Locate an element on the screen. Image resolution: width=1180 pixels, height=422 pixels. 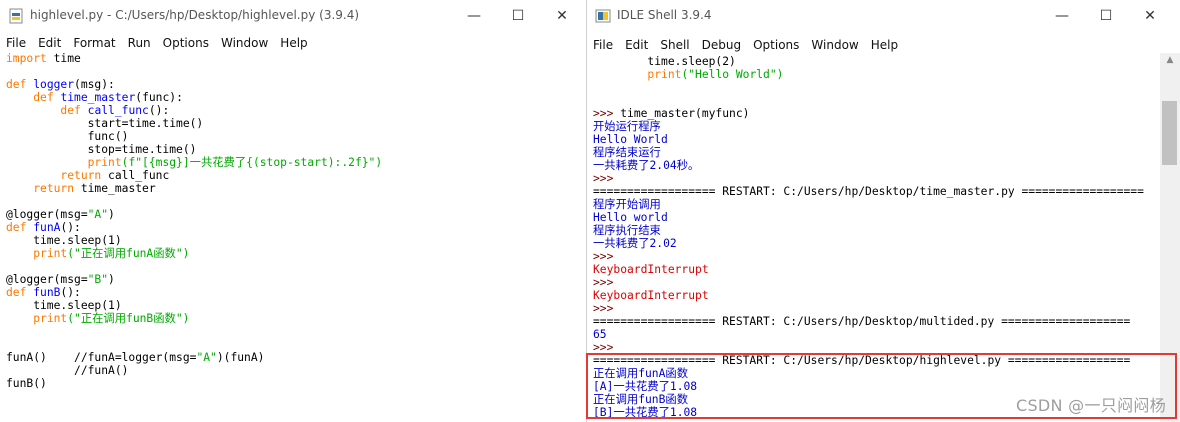
shell-title: IDLE Shell 3.9.4 is located at coordinates (664, 15).